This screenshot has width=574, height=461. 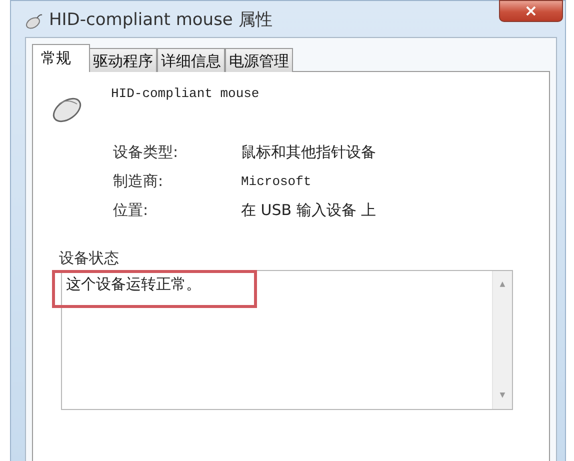 What do you see at coordinates (123, 60) in the screenshot?
I see `tab: 驱动程序` at bounding box center [123, 60].